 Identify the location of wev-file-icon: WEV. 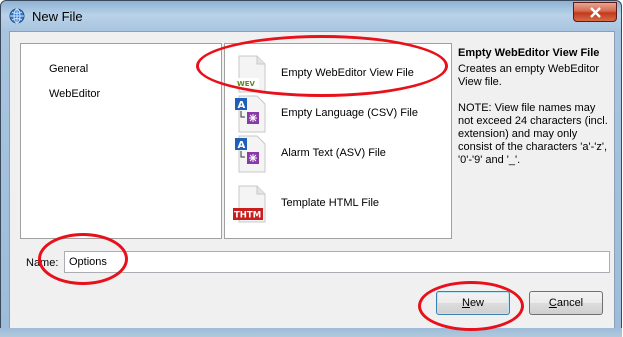
(250, 74).